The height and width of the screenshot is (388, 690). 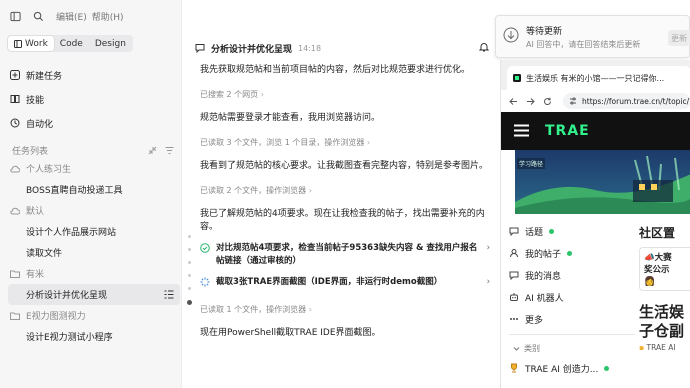 I want to click on task-group-label: 个人练习生, so click(x=49, y=170).